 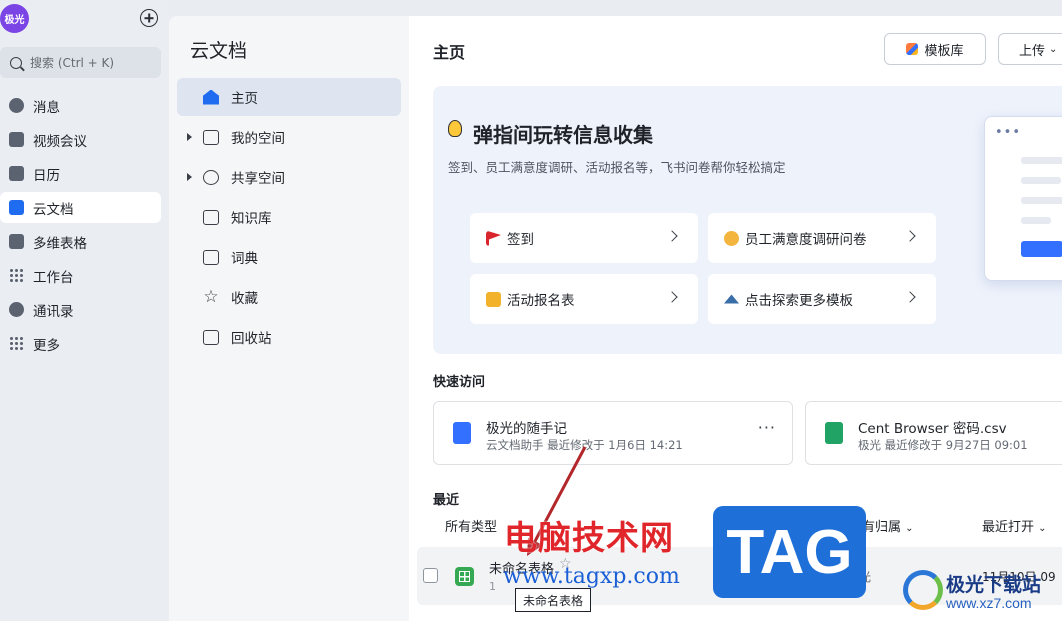 I want to click on sidebar-item-my-space: 我的空间, so click(x=289, y=137).